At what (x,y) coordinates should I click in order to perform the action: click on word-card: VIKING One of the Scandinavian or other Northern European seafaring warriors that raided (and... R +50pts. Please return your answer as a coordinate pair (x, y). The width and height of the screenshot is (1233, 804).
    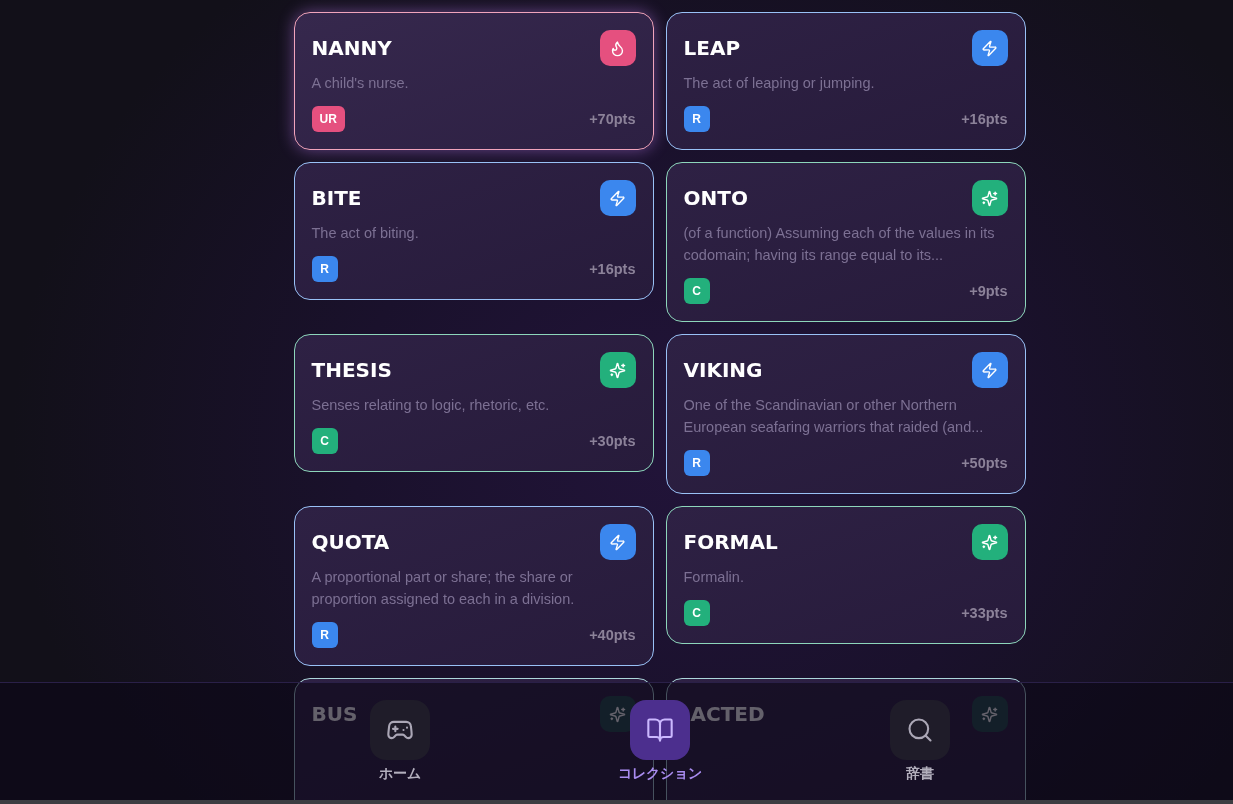
    Looking at the image, I should click on (845, 414).